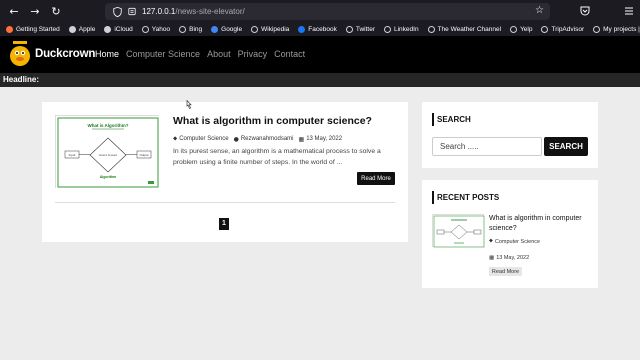  I want to click on bookmark-item: My projects | SVGator, so click(616, 29).